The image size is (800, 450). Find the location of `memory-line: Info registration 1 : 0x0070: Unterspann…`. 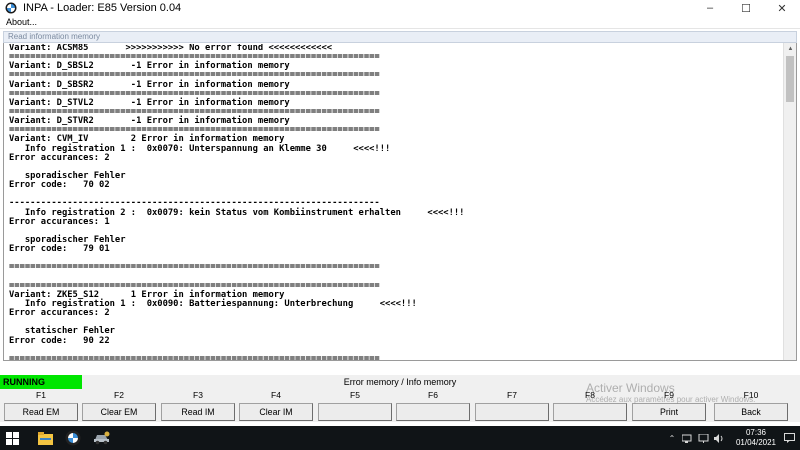

memory-line: Info registration 1 : 0x0070: Unterspann… is located at coordinates (200, 148).